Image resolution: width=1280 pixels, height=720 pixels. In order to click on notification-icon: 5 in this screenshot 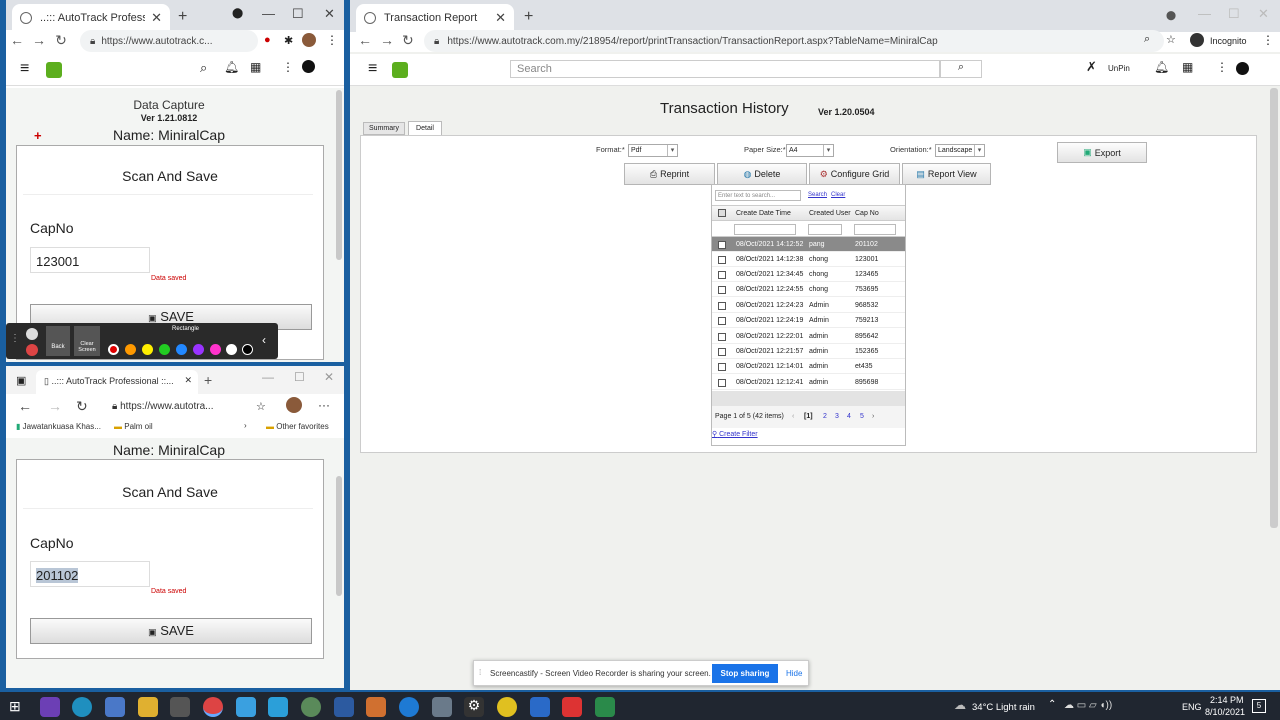, I will do `click(1259, 706)`.